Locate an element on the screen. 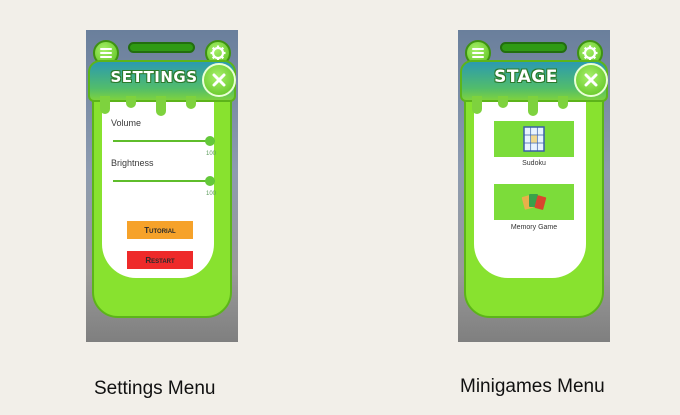 The image size is (680, 415). brightness-value: 100 is located at coordinates (211, 194).